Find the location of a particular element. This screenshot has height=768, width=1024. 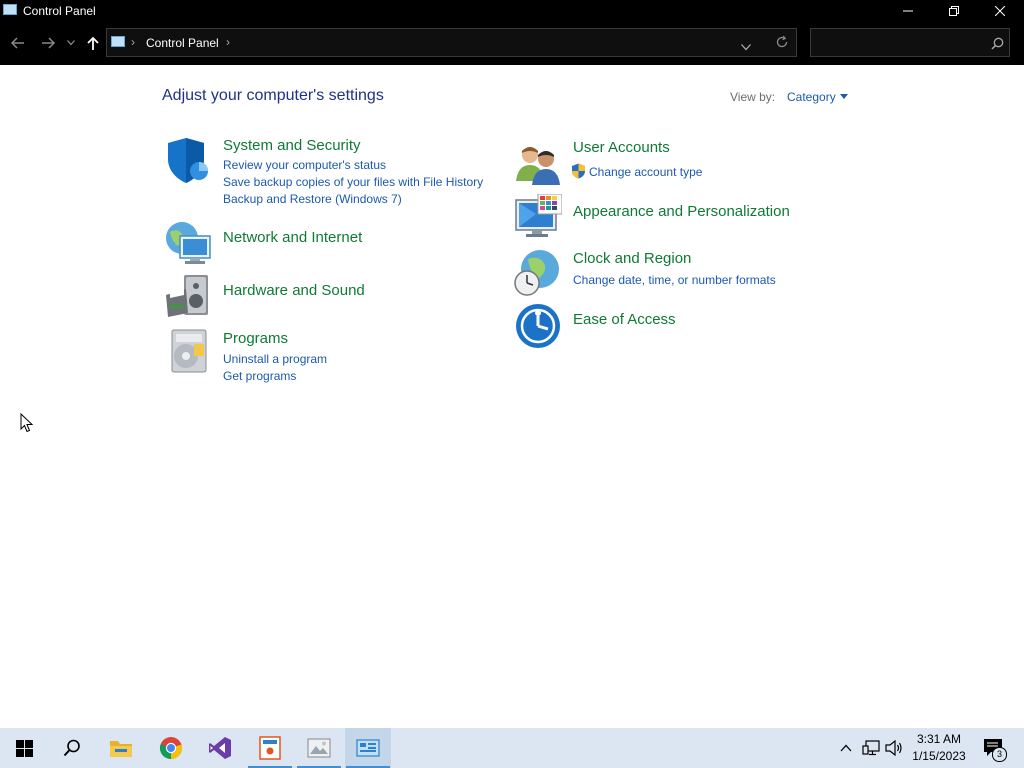

forward-arrow-icon is located at coordinates (48, 43).